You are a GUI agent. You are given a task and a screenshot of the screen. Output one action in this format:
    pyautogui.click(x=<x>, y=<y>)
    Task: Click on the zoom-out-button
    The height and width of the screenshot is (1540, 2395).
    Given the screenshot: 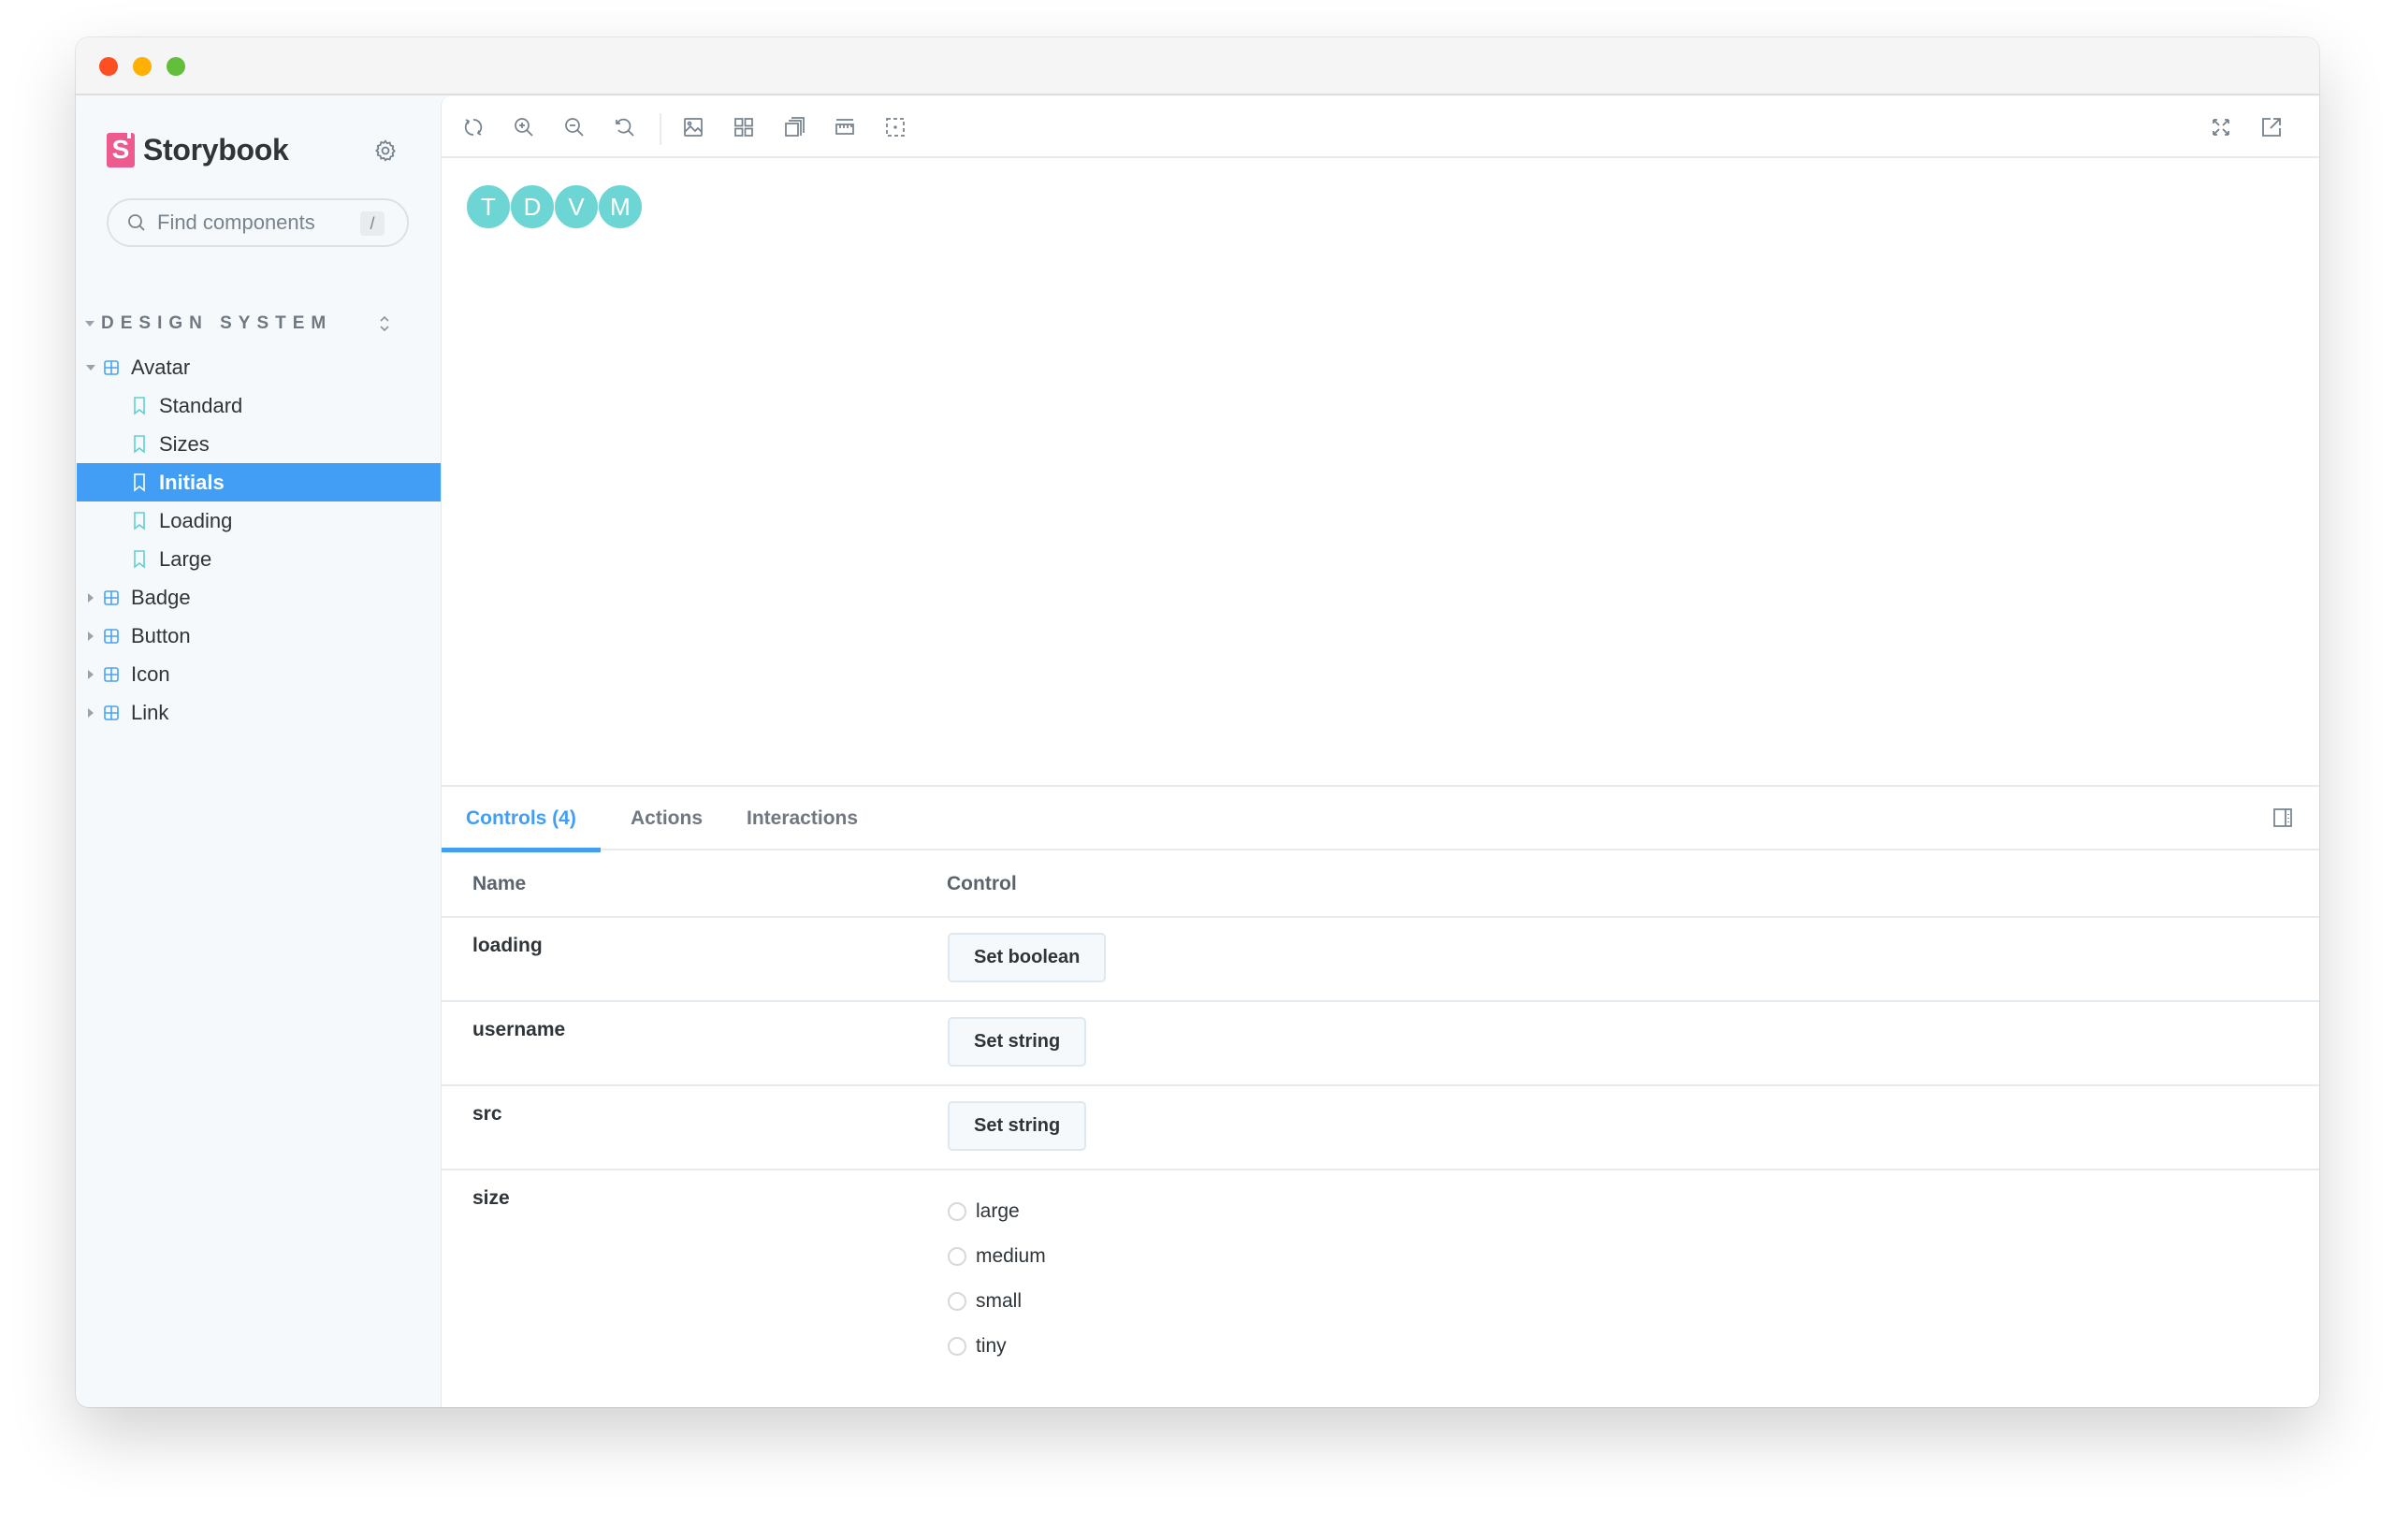 What is the action you would take?
    pyautogui.click(x=574, y=127)
    